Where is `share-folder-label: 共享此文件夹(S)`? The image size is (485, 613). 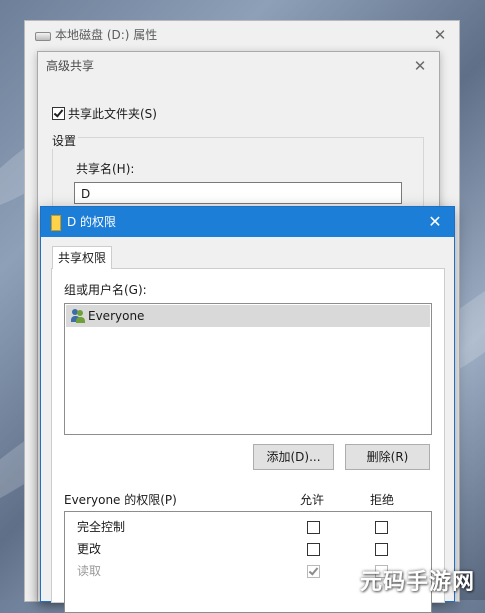 share-folder-label: 共享此文件夹(S) is located at coordinates (112, 114).